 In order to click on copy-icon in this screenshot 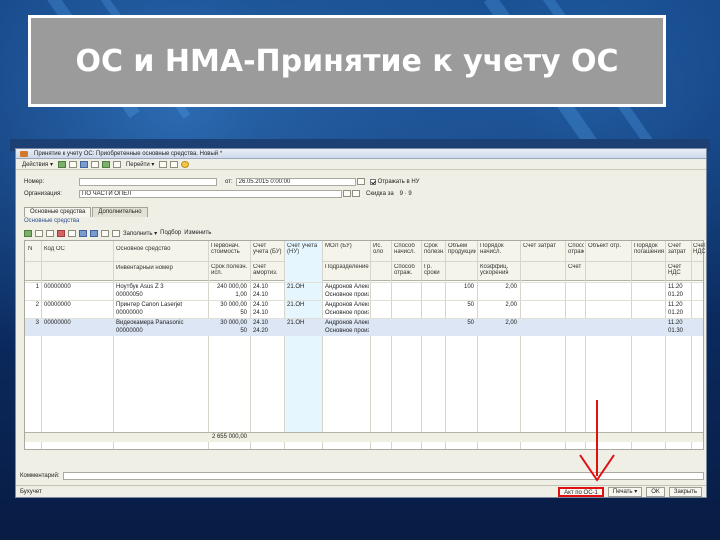, I will do `click(94, 164)`.